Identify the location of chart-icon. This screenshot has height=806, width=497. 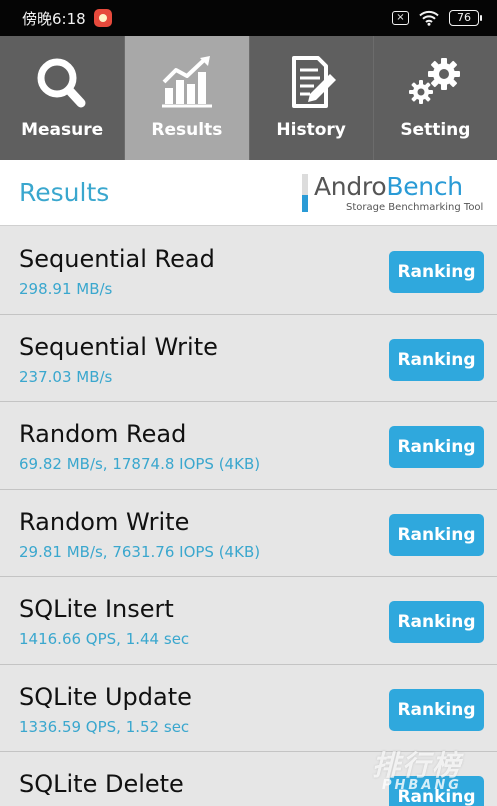
(186, 82).